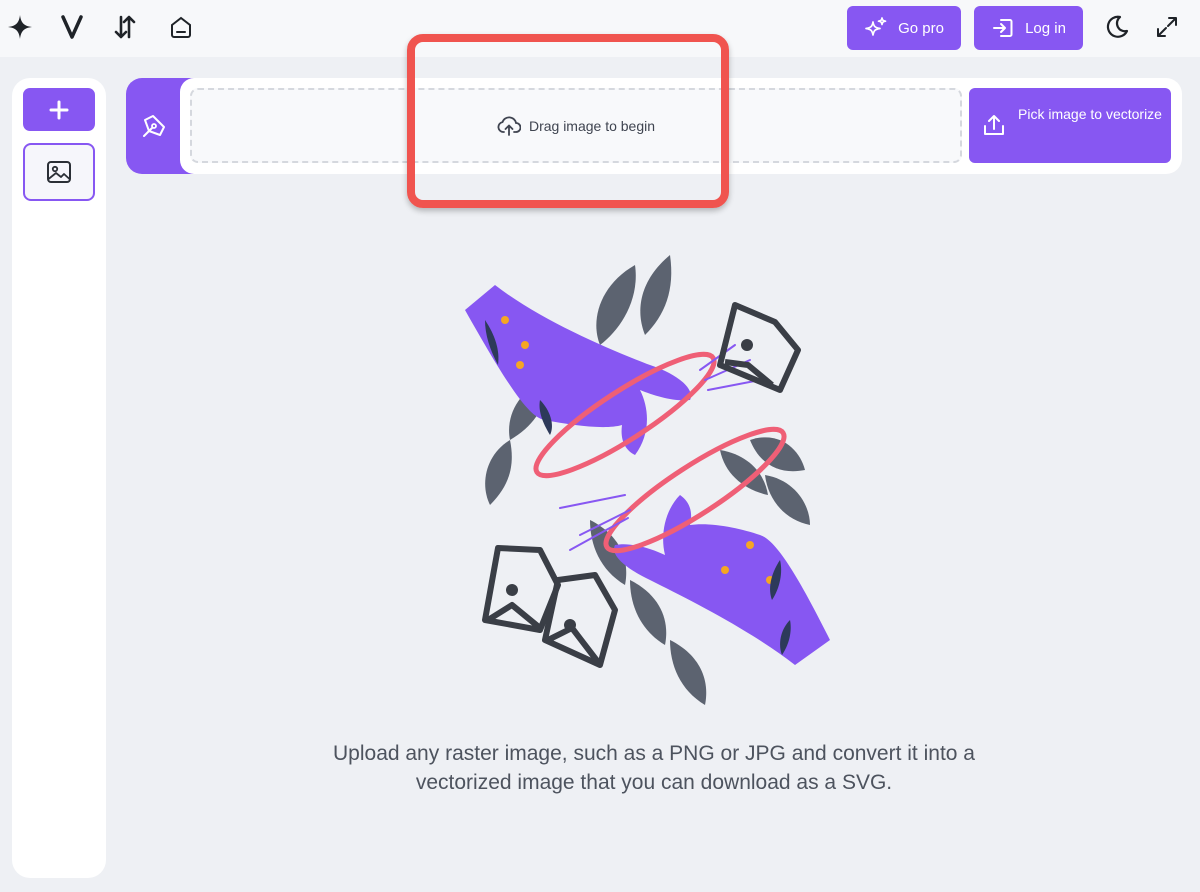 Image resolution: width=1200 pixels, height=892 pixels. What do you see at coordinates (1090, 114) in the screenshot?
I see `pick-image-label: Pick image to vectorize` at bounding box center [1090, 114].